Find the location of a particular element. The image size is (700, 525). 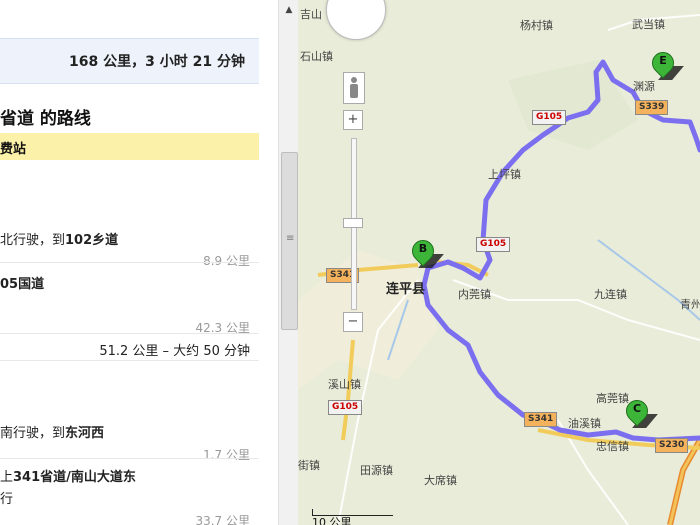

route-summary: 168 公里，3 小时 21 分钟 is located at coordinates (129, 61).